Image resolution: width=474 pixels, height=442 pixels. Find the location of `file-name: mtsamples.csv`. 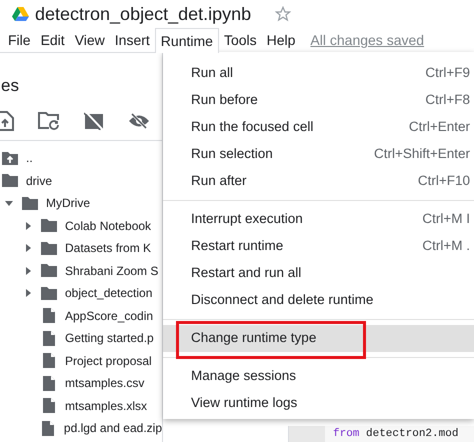

file-name: mtsamples.csv is located at coordinates (104, 383).